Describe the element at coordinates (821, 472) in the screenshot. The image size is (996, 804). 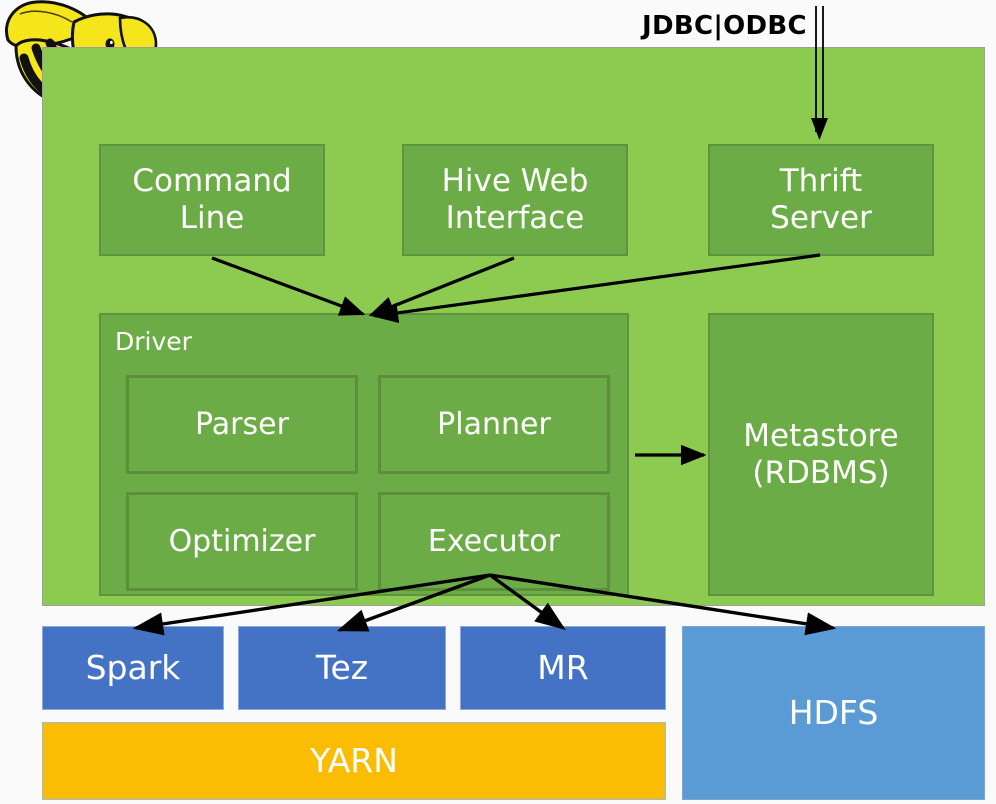
I see `metastore-label-line2: (RDBMS)` at that location.